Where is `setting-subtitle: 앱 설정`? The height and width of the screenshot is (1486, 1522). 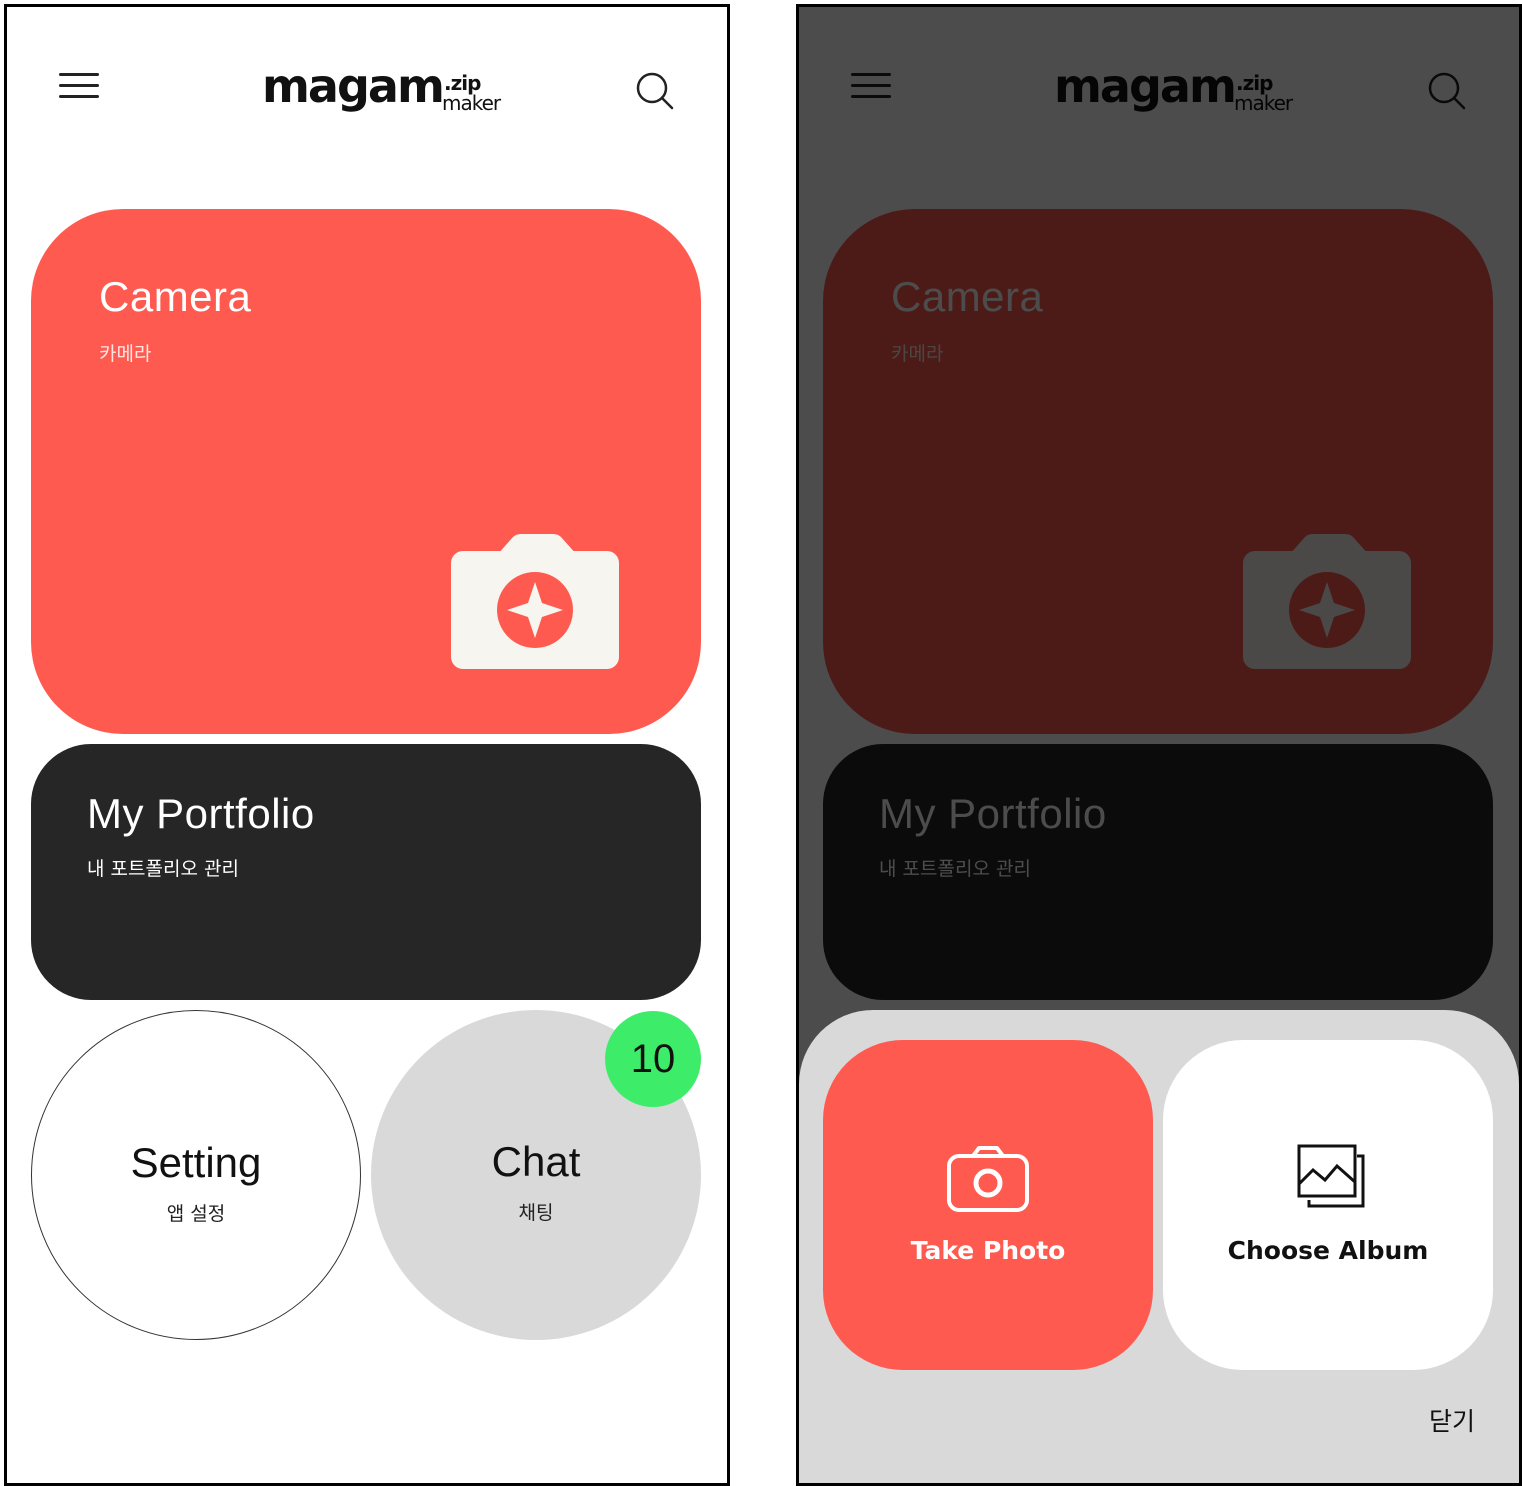
setting-subtitle: 앱 설정 is located at coordinates (196, 1214).